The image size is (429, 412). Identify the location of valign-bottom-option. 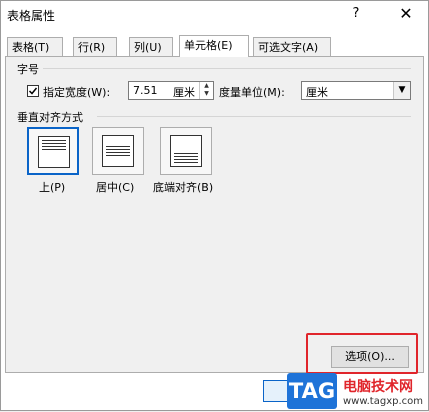
(186, 151).